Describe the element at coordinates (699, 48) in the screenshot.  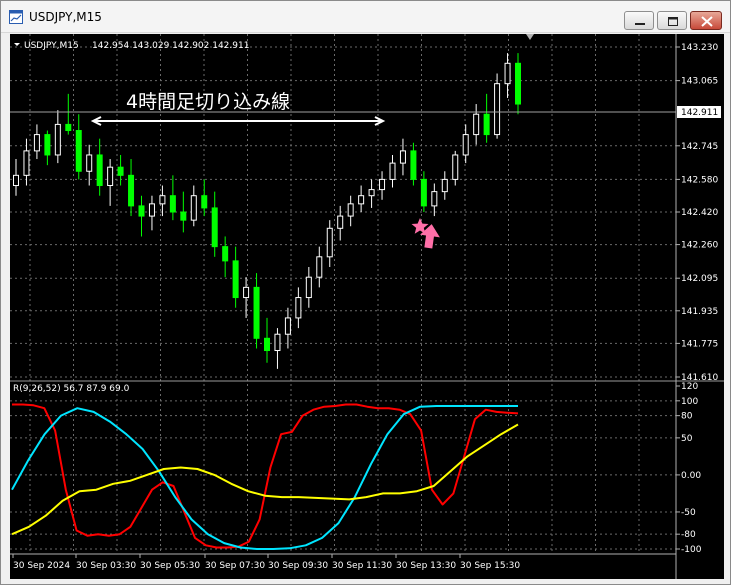
I see `price-tick-label: 143.230` at that location.